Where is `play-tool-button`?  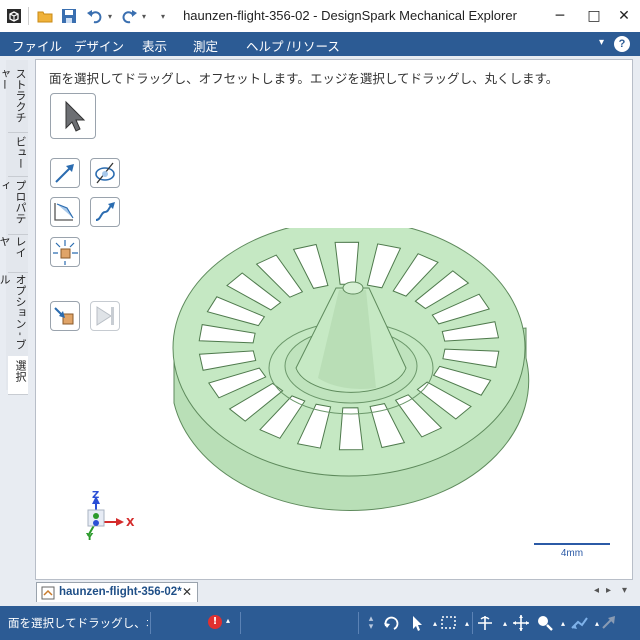 play-tool-button is located at coordinates (105, 316).